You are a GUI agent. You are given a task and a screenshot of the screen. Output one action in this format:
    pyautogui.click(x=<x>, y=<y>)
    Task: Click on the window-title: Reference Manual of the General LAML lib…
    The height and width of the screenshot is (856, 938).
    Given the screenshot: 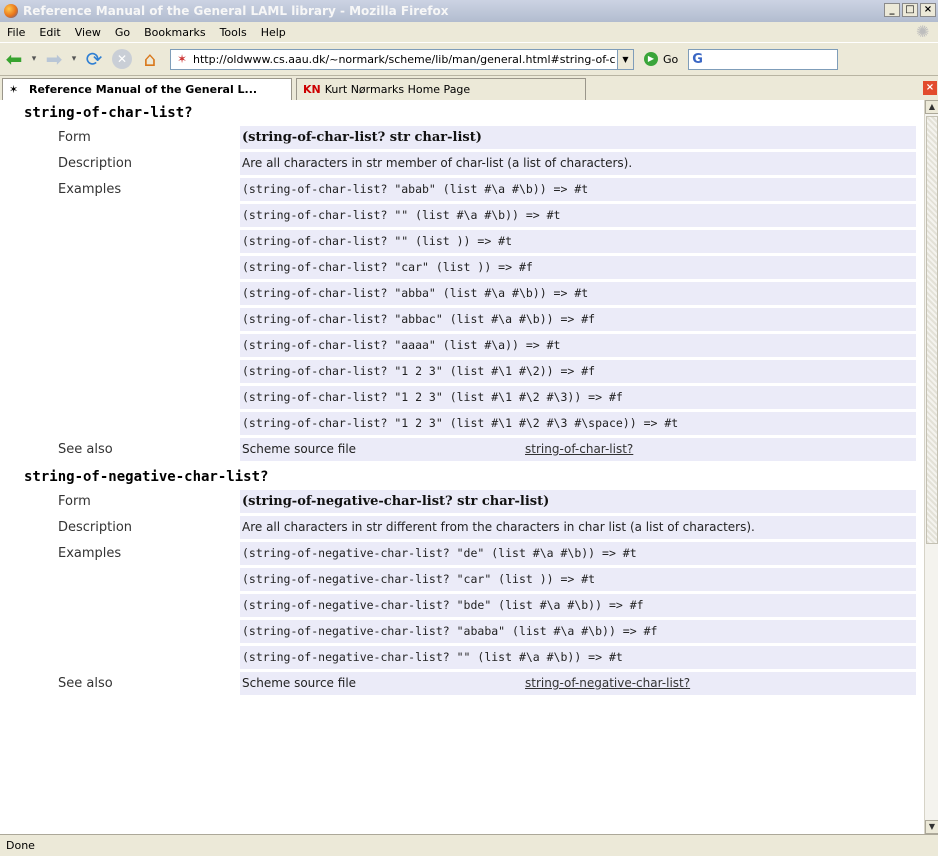 What is the action you would take?
    pyautogui.click(x=236, y=11)
    